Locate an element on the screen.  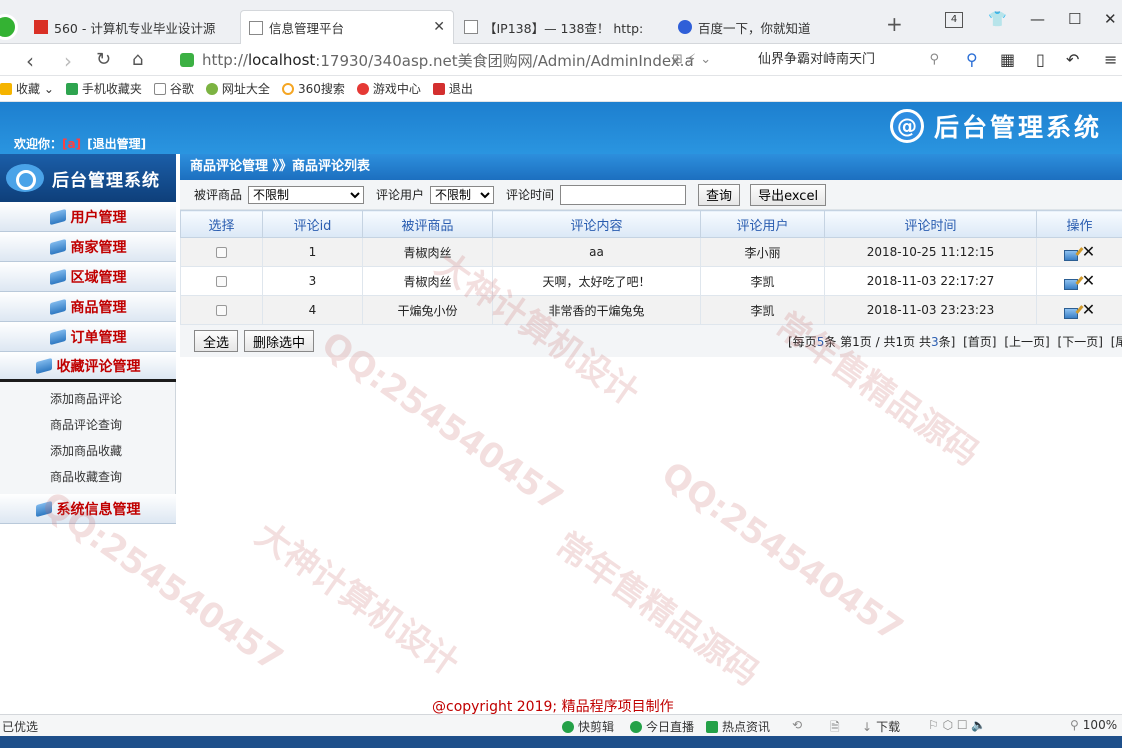
star-icon is located at coordinates (6, 88).